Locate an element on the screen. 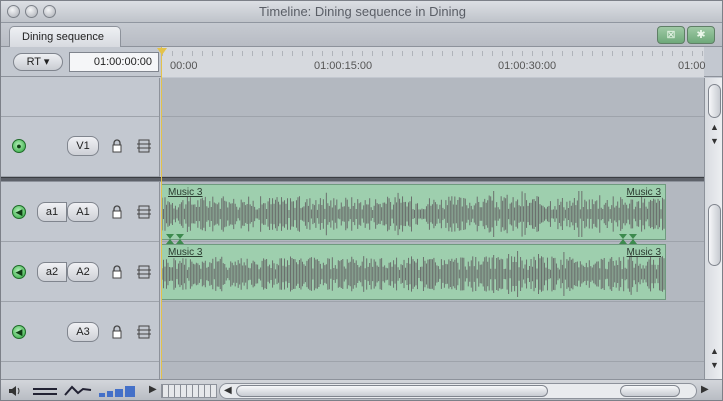  timeline-bottom-bar: ▶ ◀ ▶ is located at coordinates (361, 389).